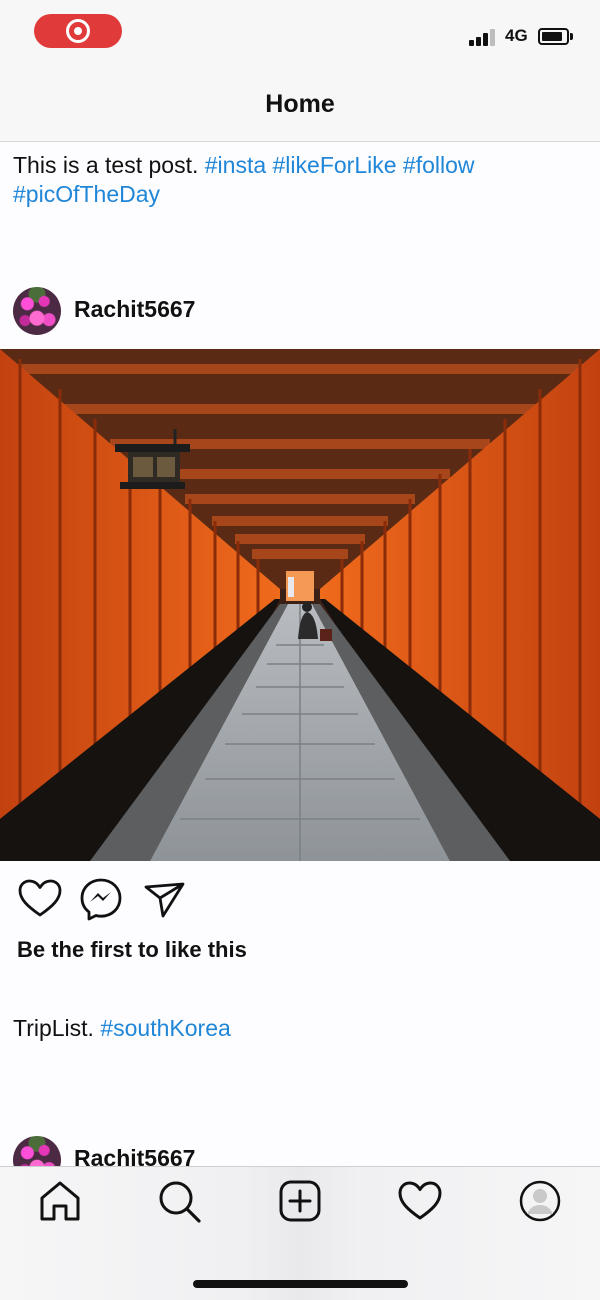  Describe the element at coordinates (300, 317) in the screenshot. I see `post-header: Rachit5667` at that location.